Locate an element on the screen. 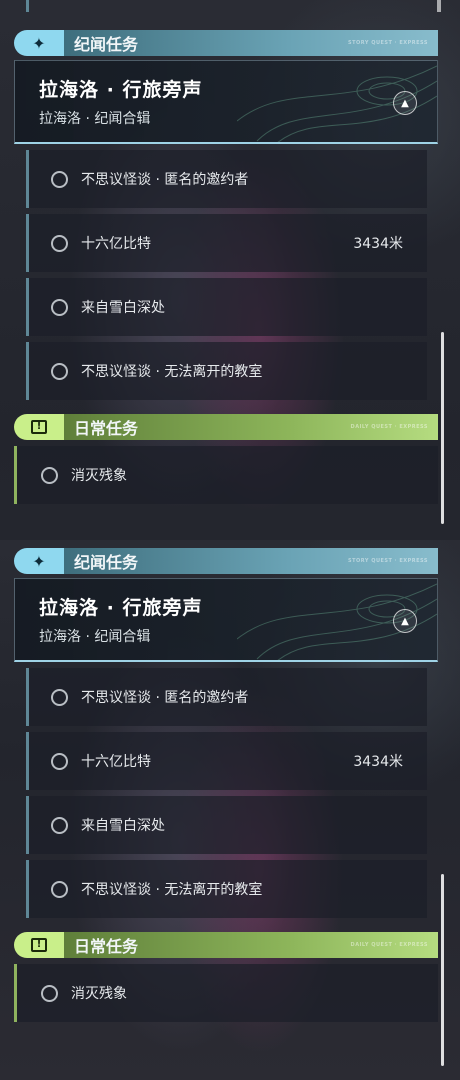  scroll-residue-line is located at coordinates (27, 6).